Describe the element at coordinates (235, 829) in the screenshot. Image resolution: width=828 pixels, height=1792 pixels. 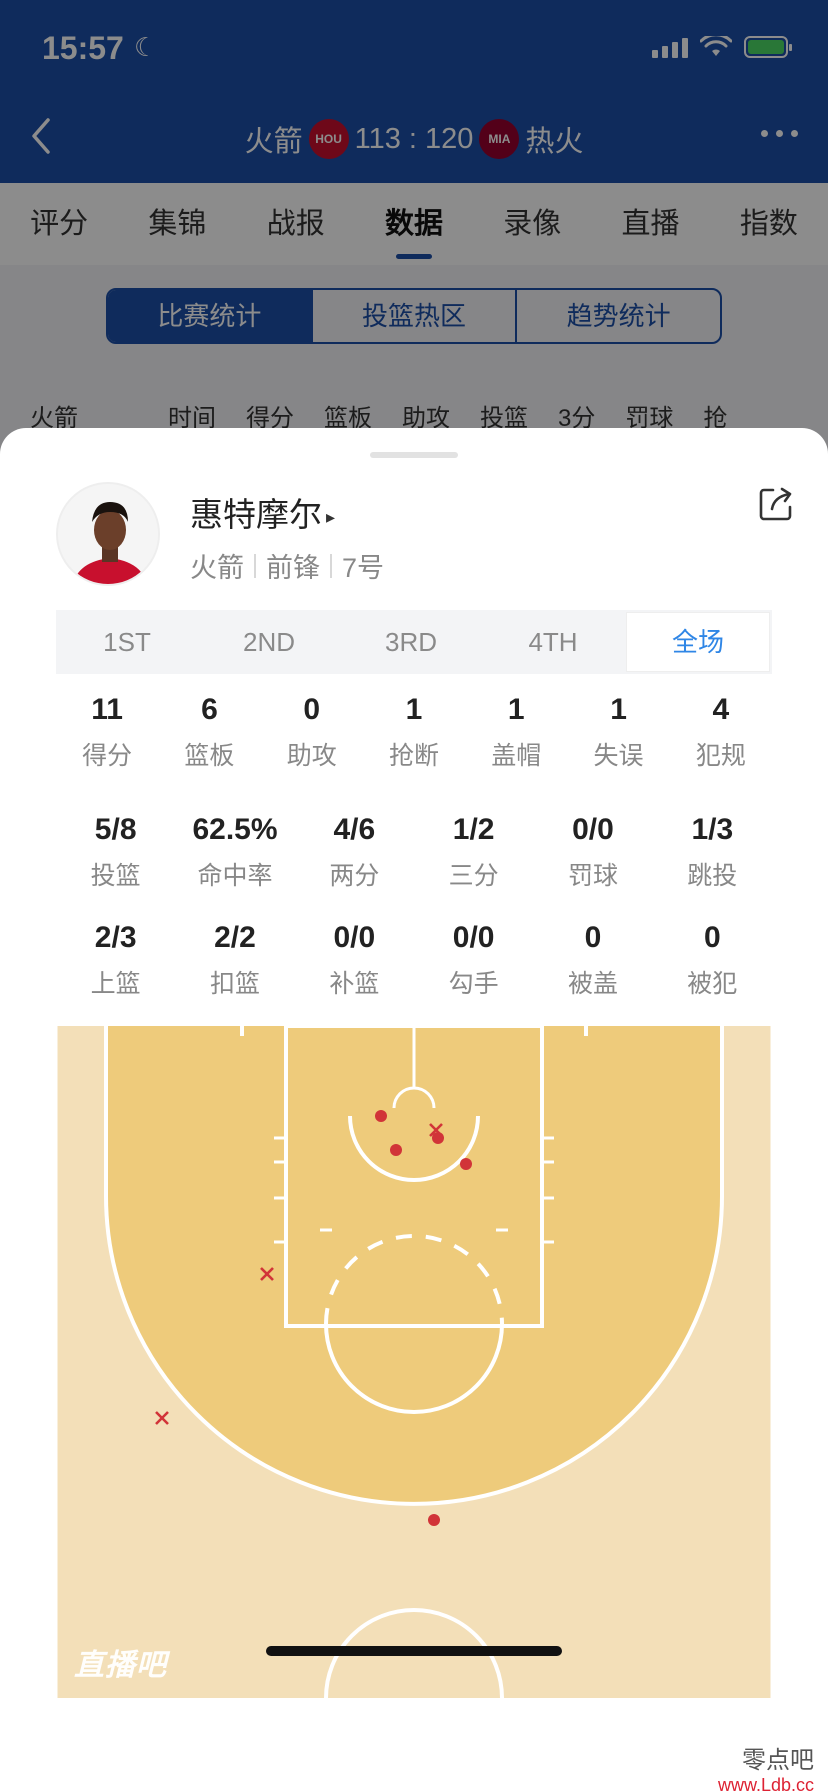
I see `stat-value: 62.5%` at that location.